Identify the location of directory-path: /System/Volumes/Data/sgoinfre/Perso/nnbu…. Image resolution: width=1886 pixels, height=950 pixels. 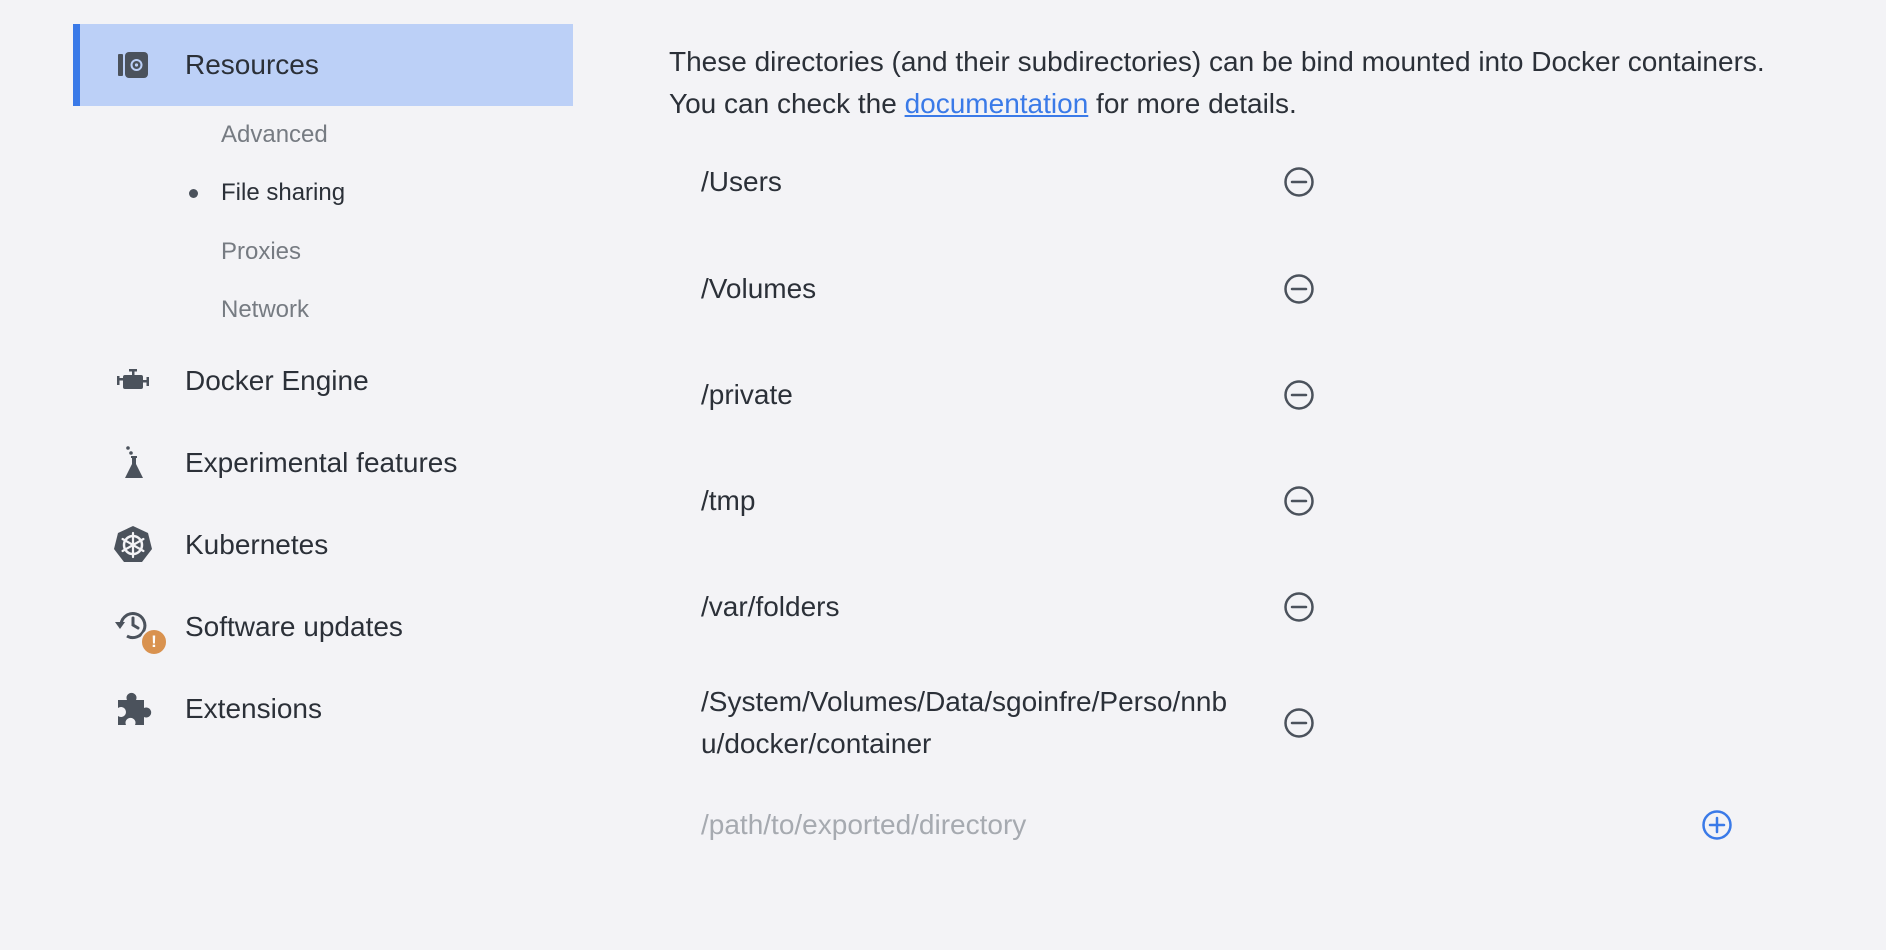
(964, 722).